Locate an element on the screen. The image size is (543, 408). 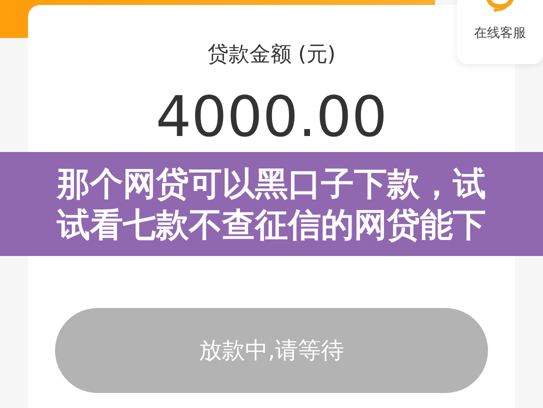
loan-amount: 4000.00 is located at coordinates (272, 118).